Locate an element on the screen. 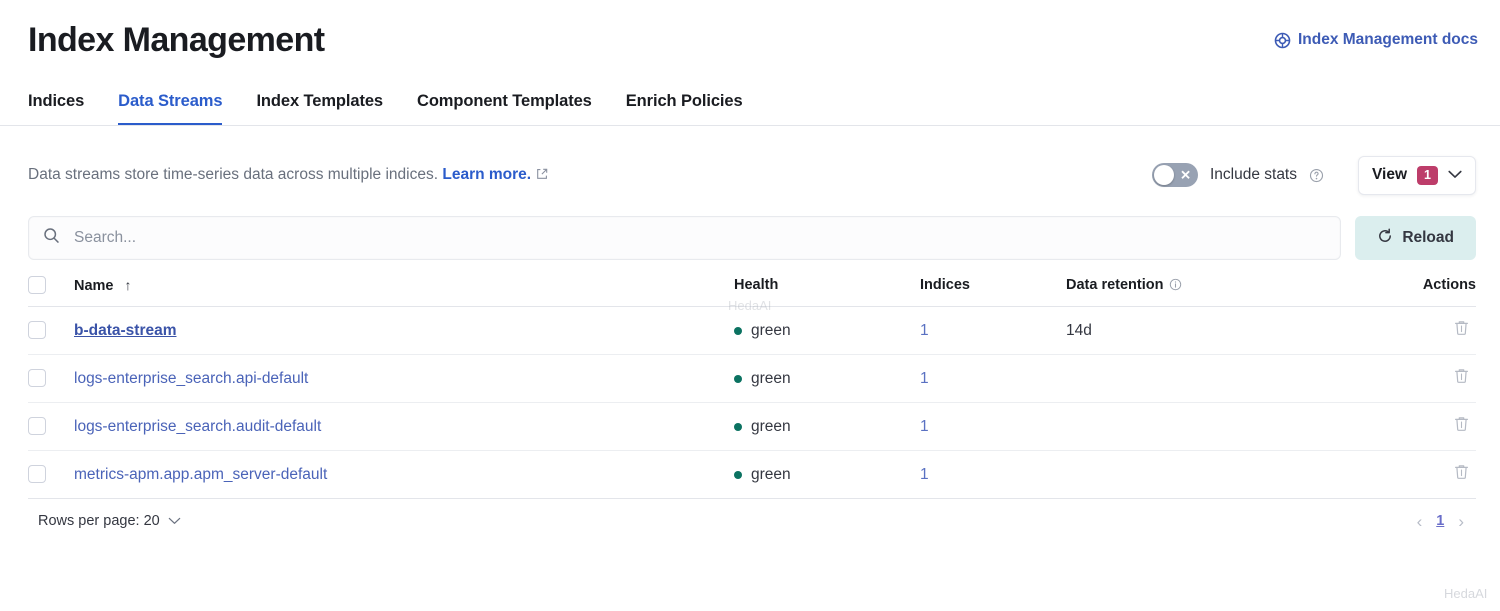 This screenshot has width=1500, height=611. row-name-cell: logs-enterprise_search.audit-default is located at coordinates (404, 426).